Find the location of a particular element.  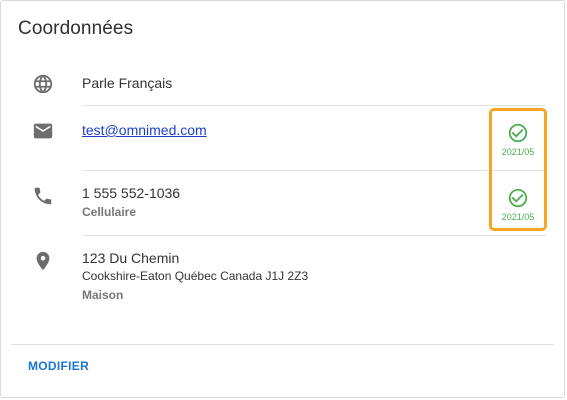

footer-divider is located at coordinates (282, 344).